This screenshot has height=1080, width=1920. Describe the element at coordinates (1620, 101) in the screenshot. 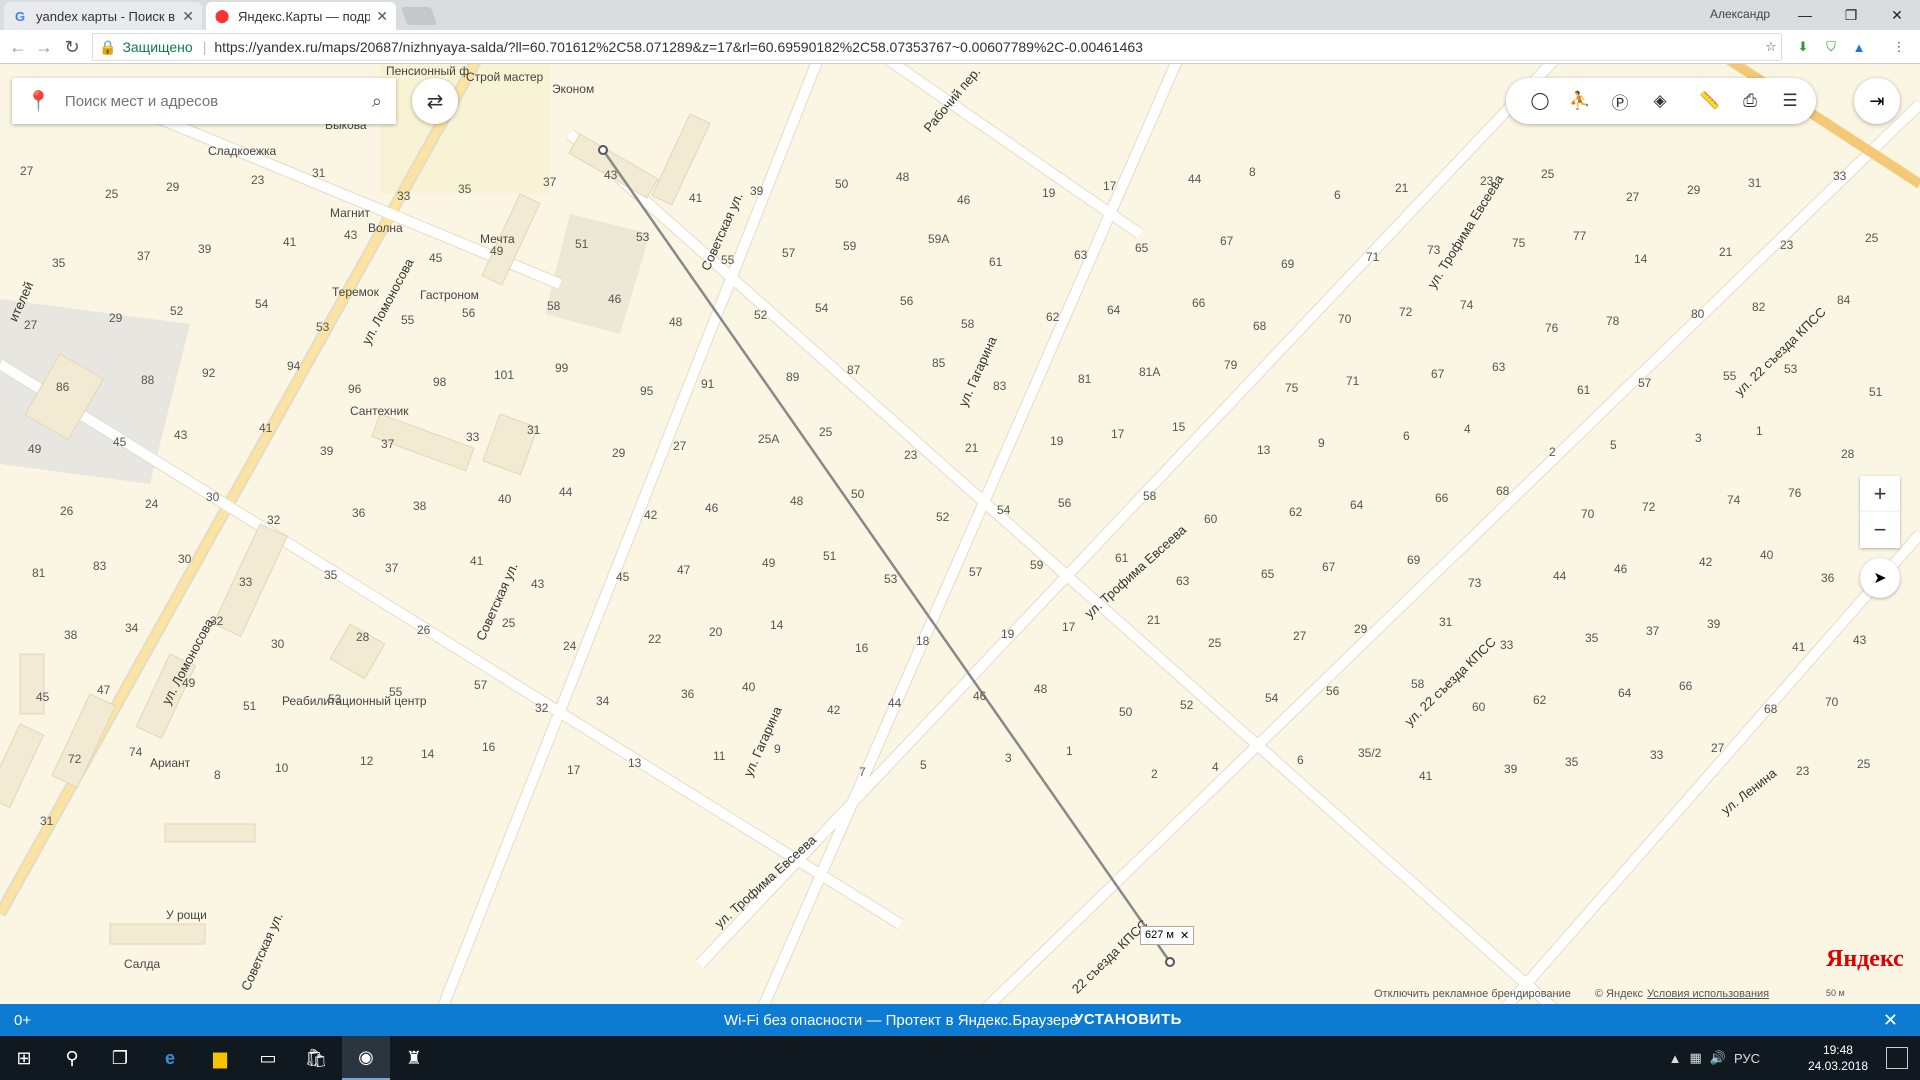

I see `parking-icon: Ⓟ` at that location.